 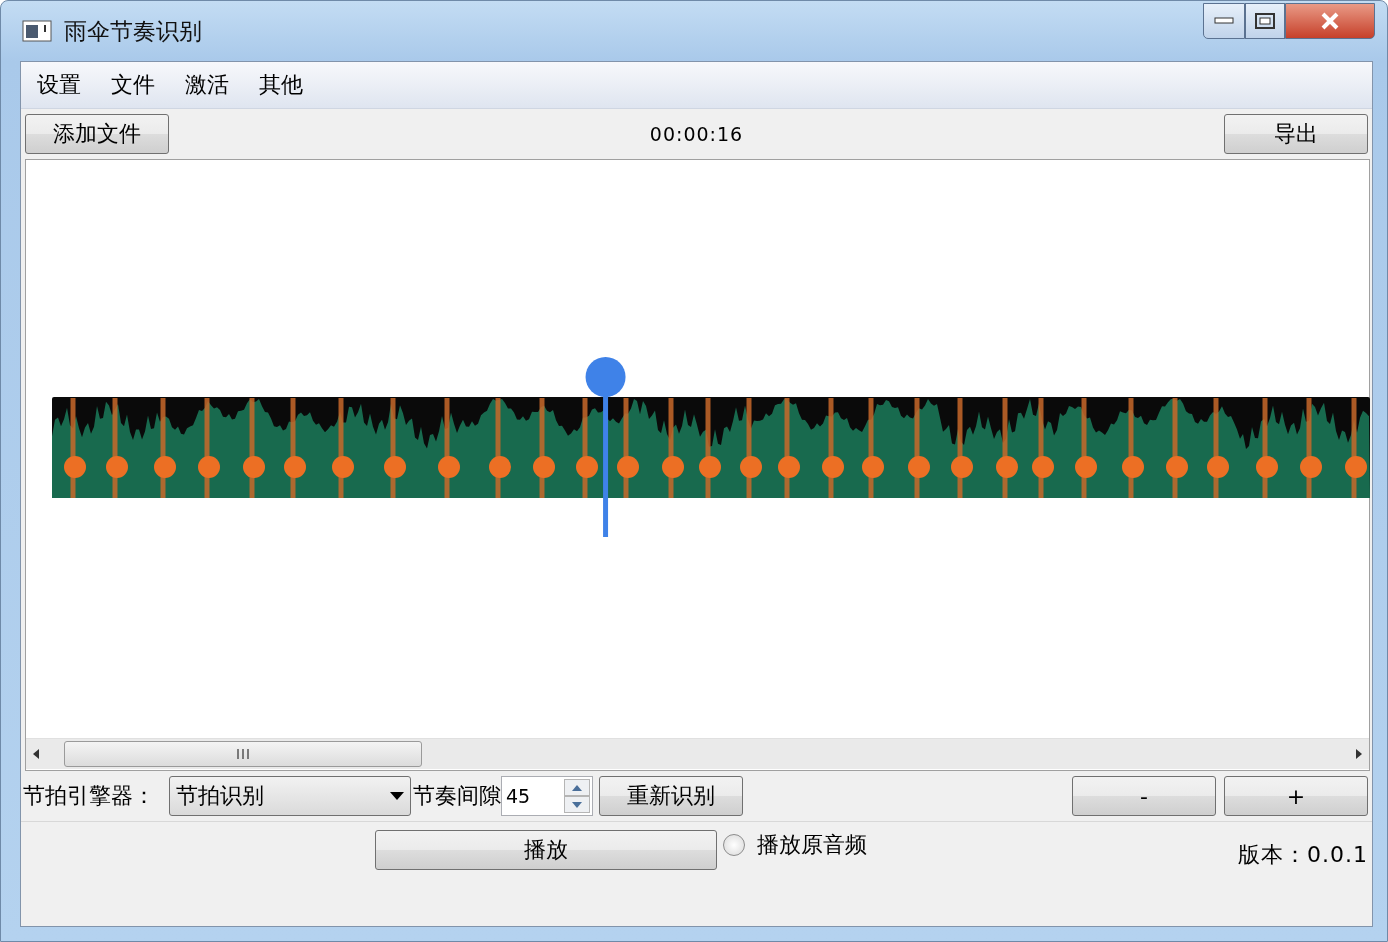 What do you see at coordinates (1296, 134) in the screenshot?
I see `export-button: 导出` at bounding box center [1296, 134].